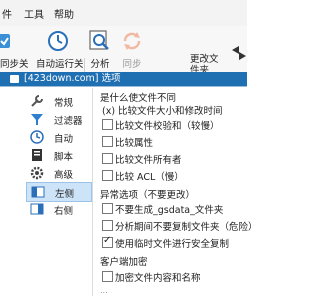 Image resolution: width=320 pixels, height=297 pixels. What do you see at coordinates (167, 126) in the screenshot?
I see `checkbox-label: 比较文件校验和（较慢）` at bounding box center [167, 126].